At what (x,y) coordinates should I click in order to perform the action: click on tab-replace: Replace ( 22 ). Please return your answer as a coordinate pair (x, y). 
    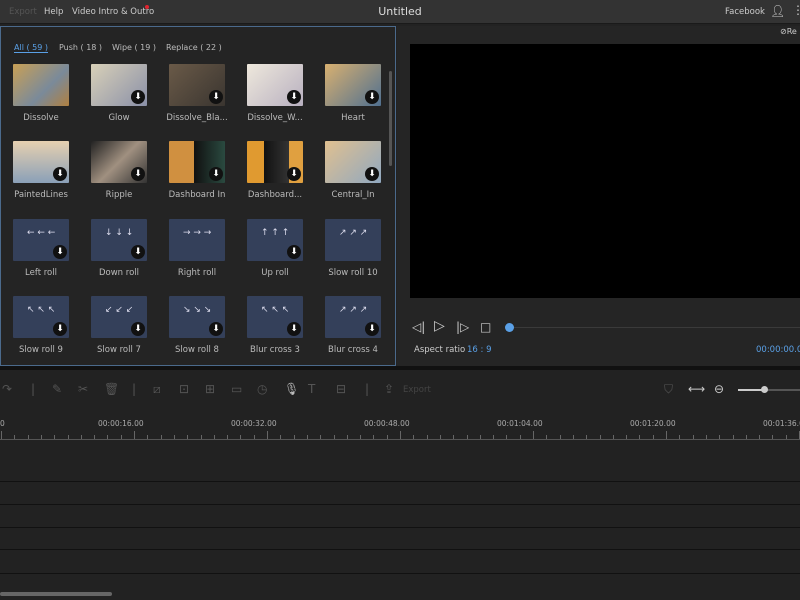
    Looking at the image, I should click on (194, 47).